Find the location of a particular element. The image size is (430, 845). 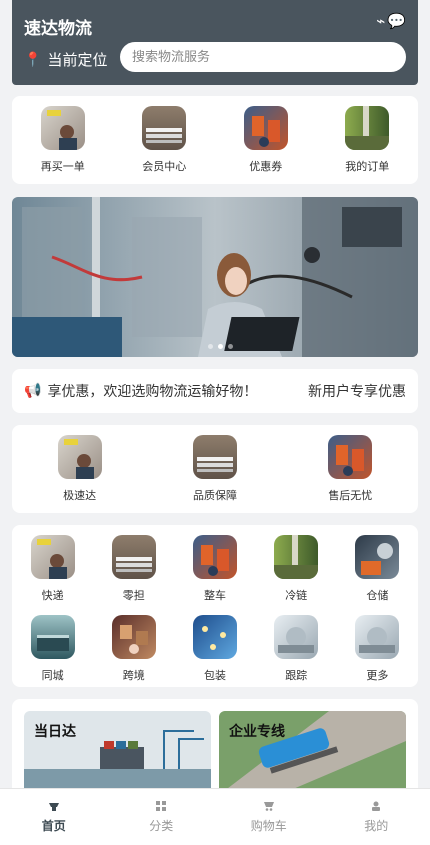

service-packaging: 包装 is located at coordinates (214, 649).